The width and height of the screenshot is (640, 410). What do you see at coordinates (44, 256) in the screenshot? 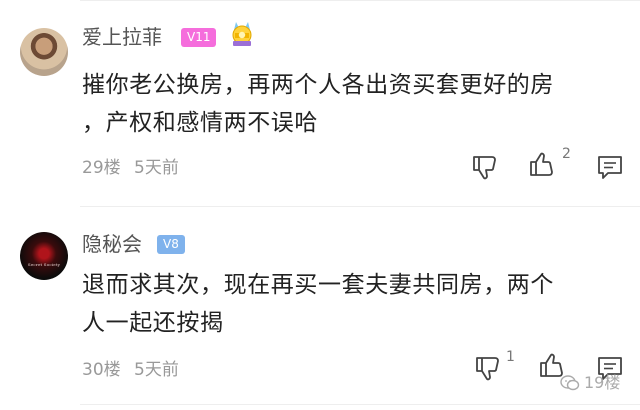
I see `avatar: Secret Society` at bounding box center [44, 256].